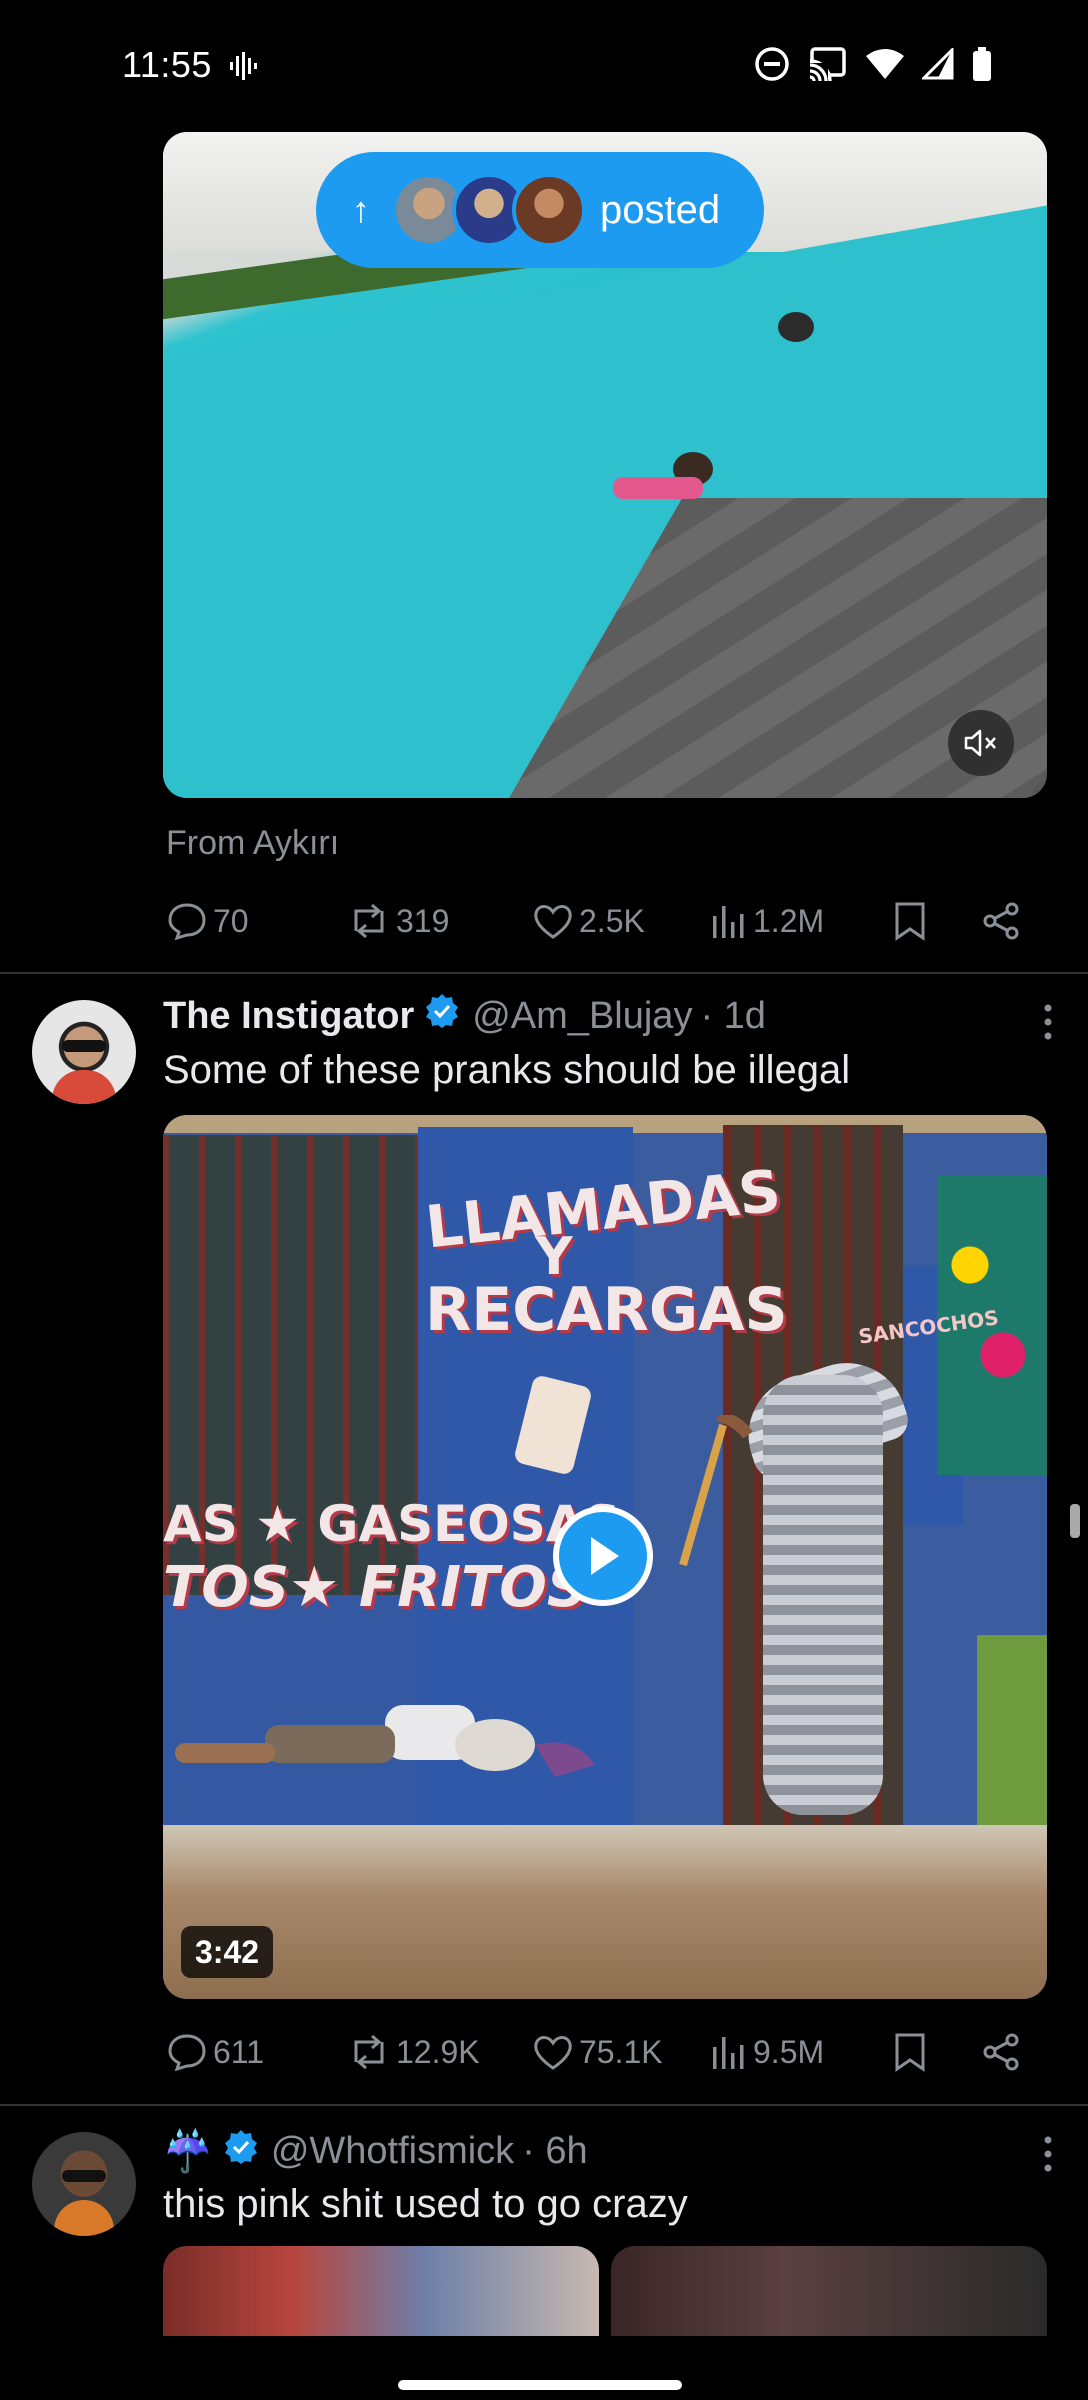 The height and width of the screenshot is (2400, 1088). Describe the element at coordinates (84, 2184) in the screenshot. I see `avatar-whotfismick` at that location.